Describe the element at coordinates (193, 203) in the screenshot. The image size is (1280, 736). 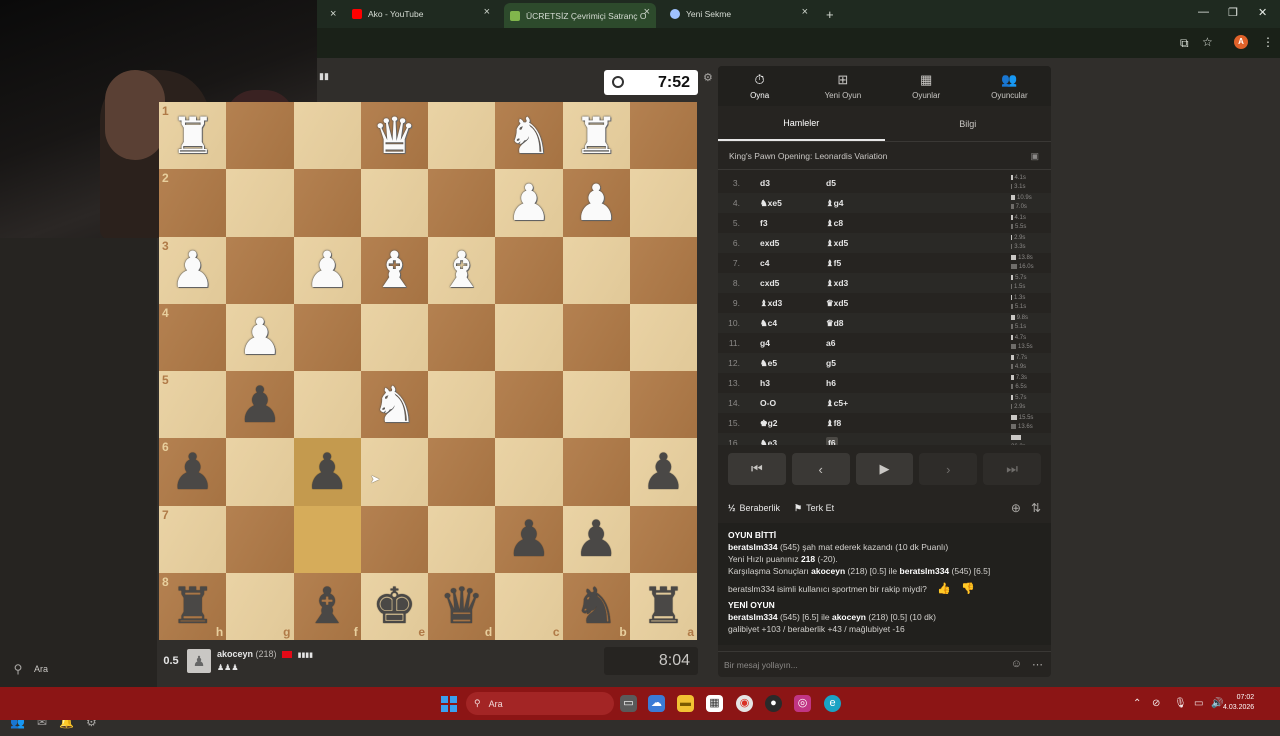
I see `board-square: 2` at that location.